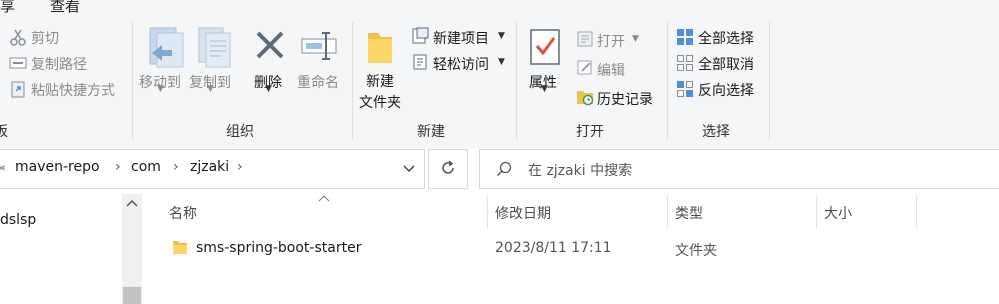 This screenshot has width=999, height=304. I want to click on new-folder-label-line2: 文件夹, so click(380, 103).